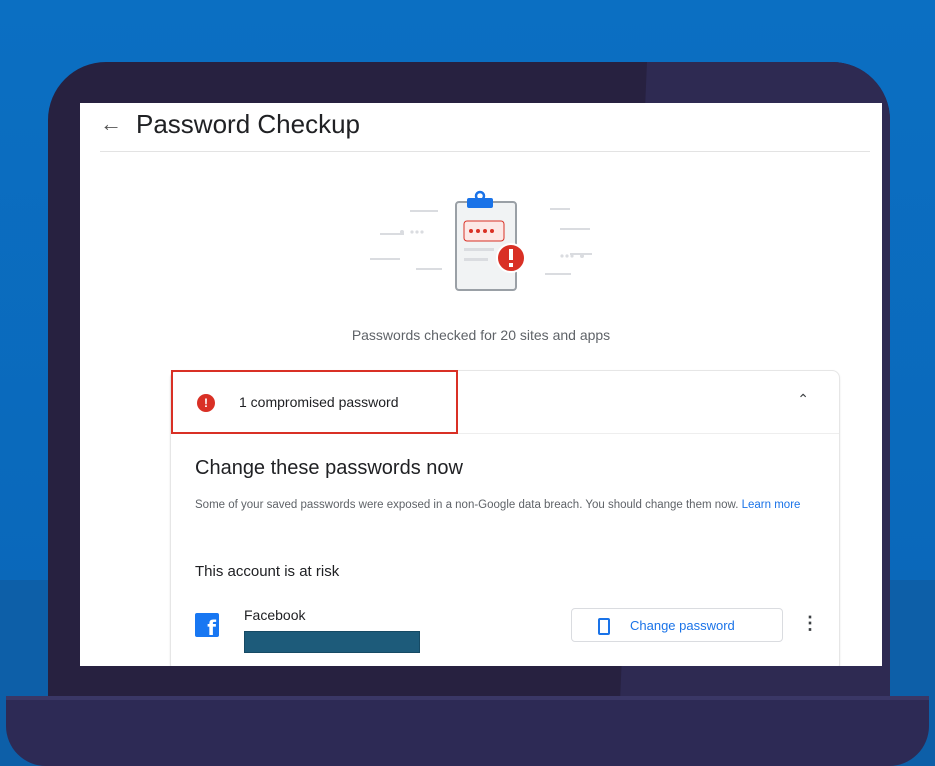 The height and width of the screenshot is (766, 935). I want to click on change-password-label: Change password, so click(682, 625).